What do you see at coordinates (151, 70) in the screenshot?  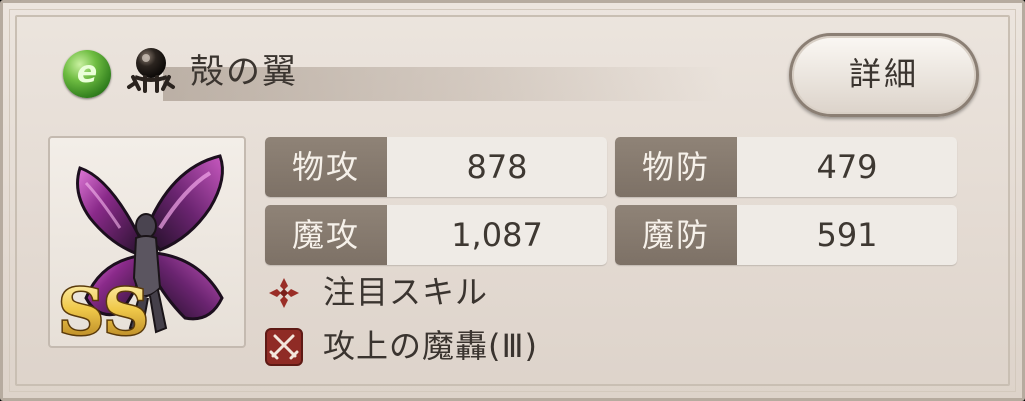 I see `dark-orb-type-icon` at bounding box center [151, 70].